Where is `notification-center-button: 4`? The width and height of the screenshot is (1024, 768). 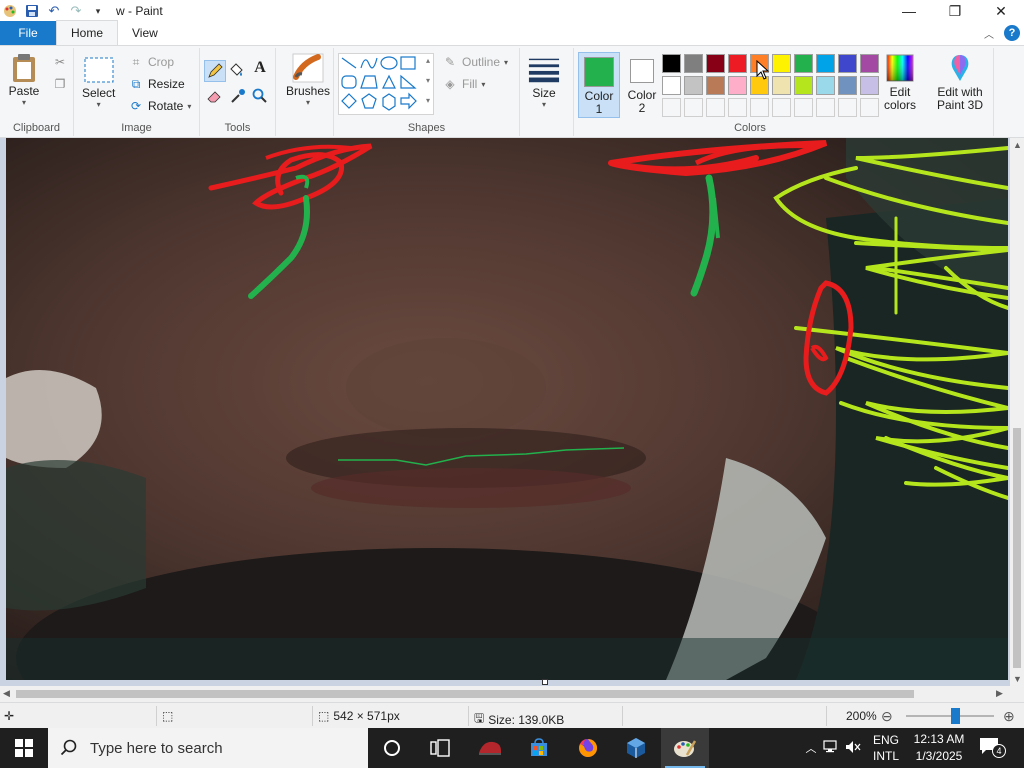 notification-center-button: 4 is located at coordinates (994, 748).